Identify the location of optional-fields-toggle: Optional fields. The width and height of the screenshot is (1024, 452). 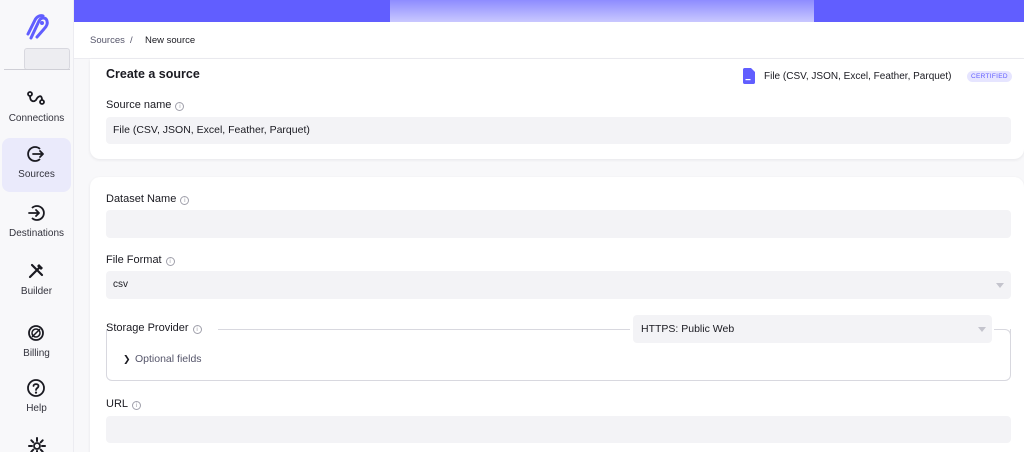
(168, 359).